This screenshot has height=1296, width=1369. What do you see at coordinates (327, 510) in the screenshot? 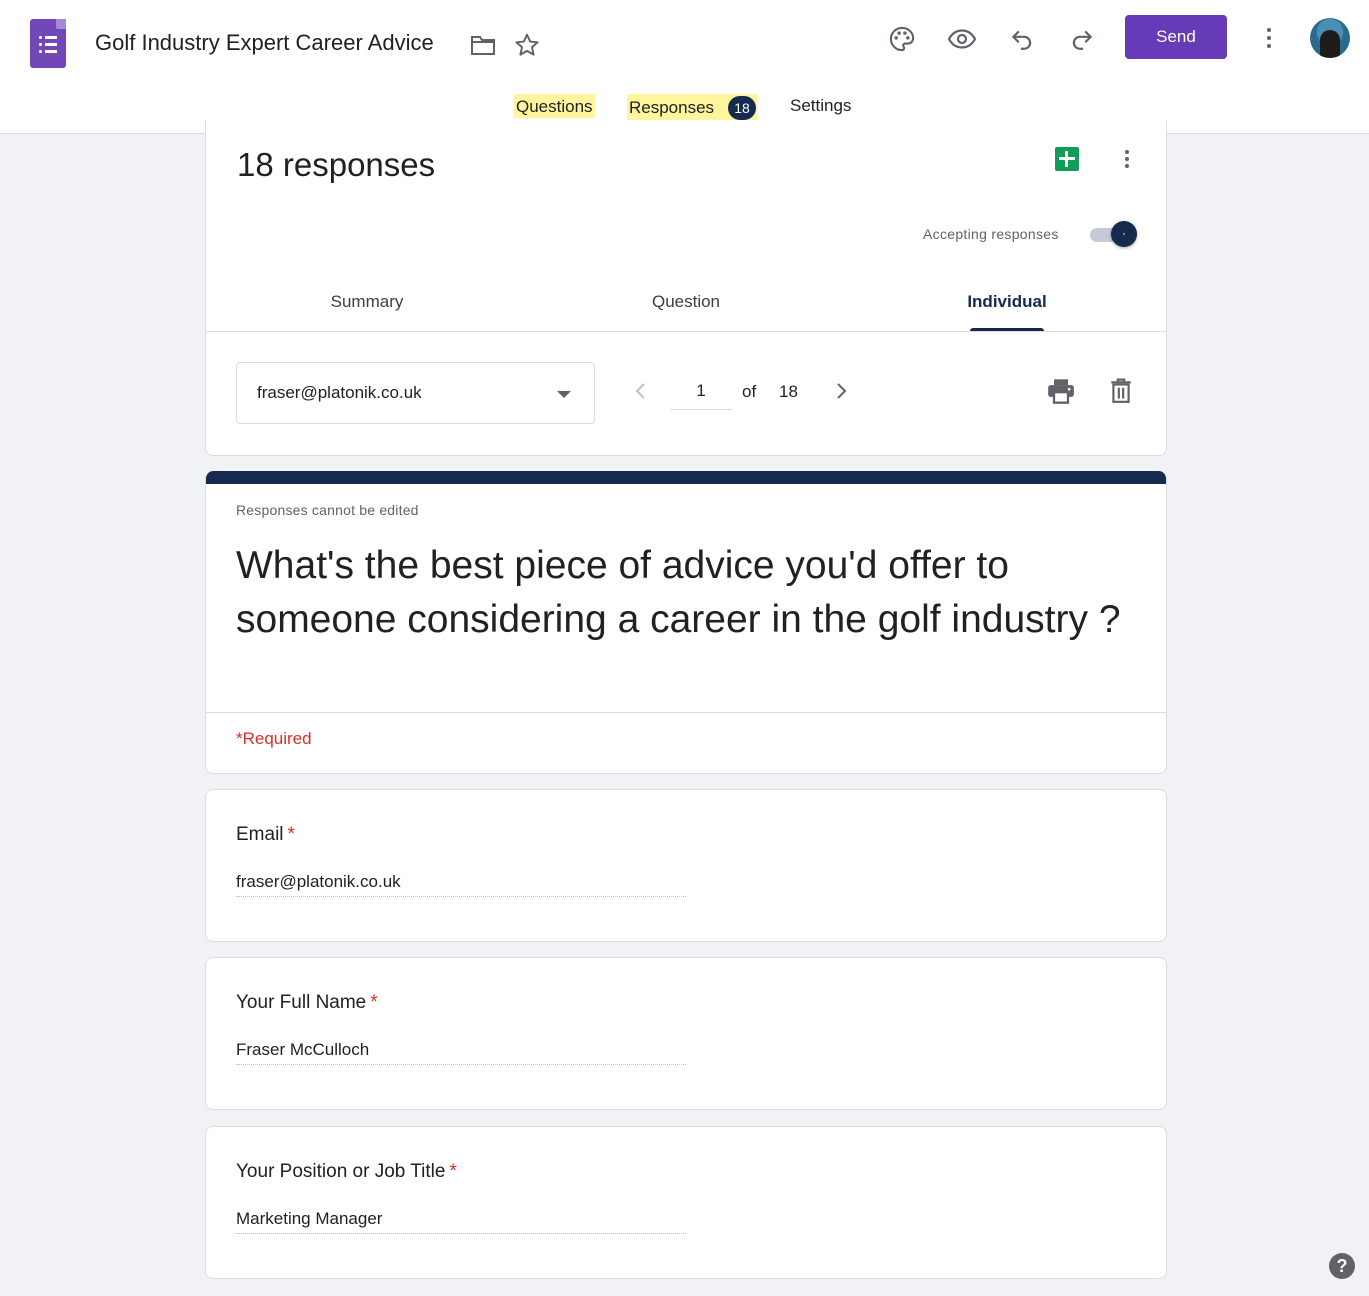
I see `responses-not-editable-notice: Responses cannot be edited` at bounding box center [327, 510].